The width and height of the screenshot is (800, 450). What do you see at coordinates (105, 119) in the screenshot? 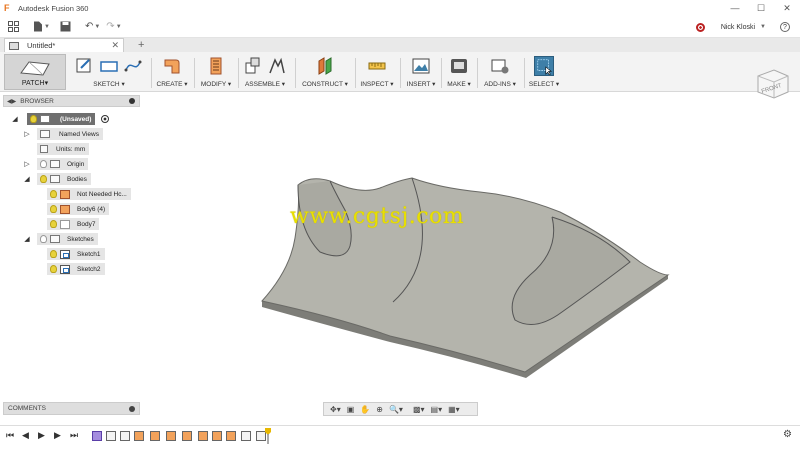
I see `activate-radio-icon` at bounding box center [105, 119].